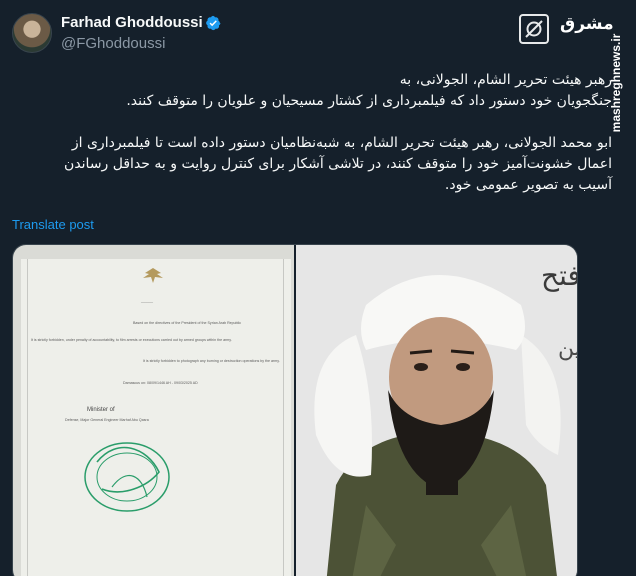 The width and height of the screenshot is (636, 576). I want to click on calligraphy-mark: ﻣﺒﻴﻦ, so click(568, 348).